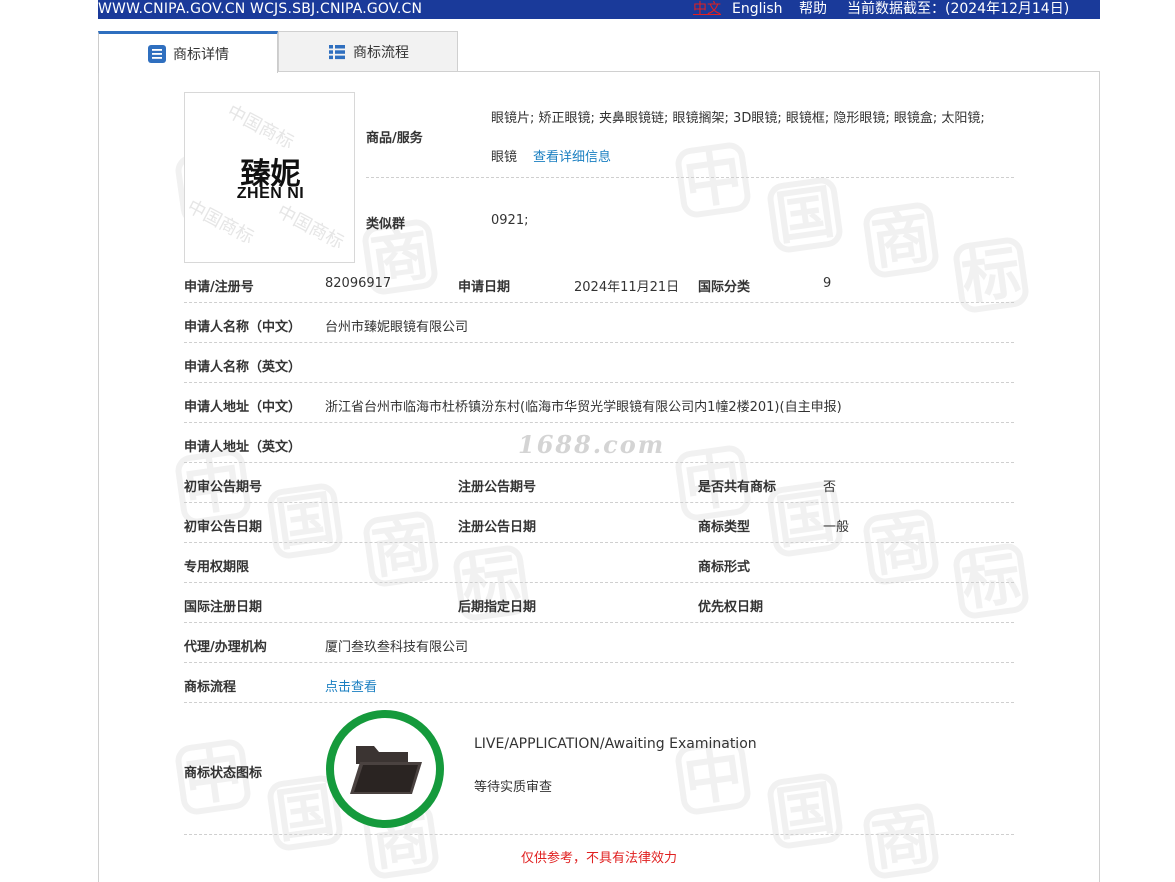 The width and height of the screenshot is (1175, 882). Describe the element at coordinates (836, 527) in the screenshot. I see `tm-type-value: 一般` at that location.